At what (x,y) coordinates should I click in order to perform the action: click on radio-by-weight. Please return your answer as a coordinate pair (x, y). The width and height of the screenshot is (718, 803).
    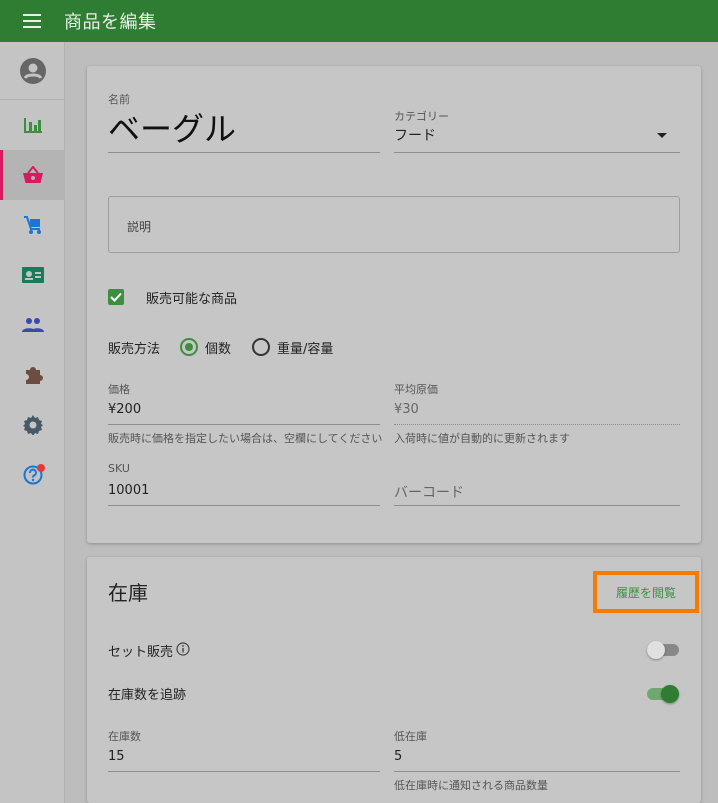
    Looking at the image, I should click on (261, 347).